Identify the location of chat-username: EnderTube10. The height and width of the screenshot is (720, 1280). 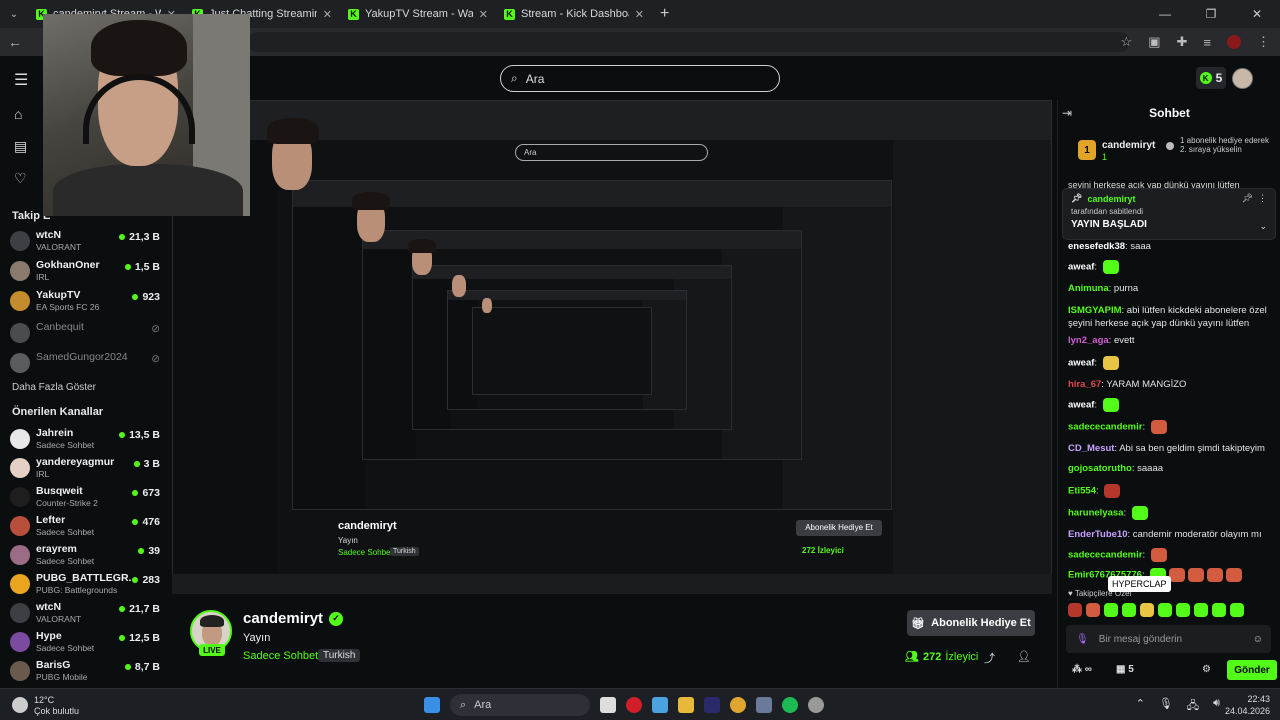
(1097, 534).